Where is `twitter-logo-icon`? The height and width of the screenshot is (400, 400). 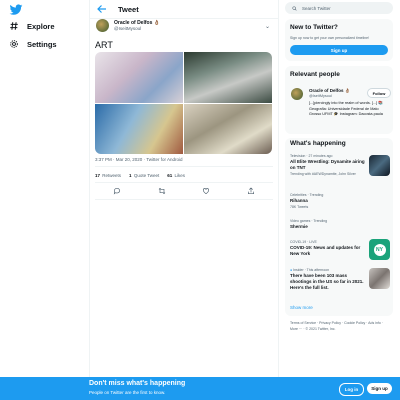 twitter-logo-icon is located at coordinates (16, 10).